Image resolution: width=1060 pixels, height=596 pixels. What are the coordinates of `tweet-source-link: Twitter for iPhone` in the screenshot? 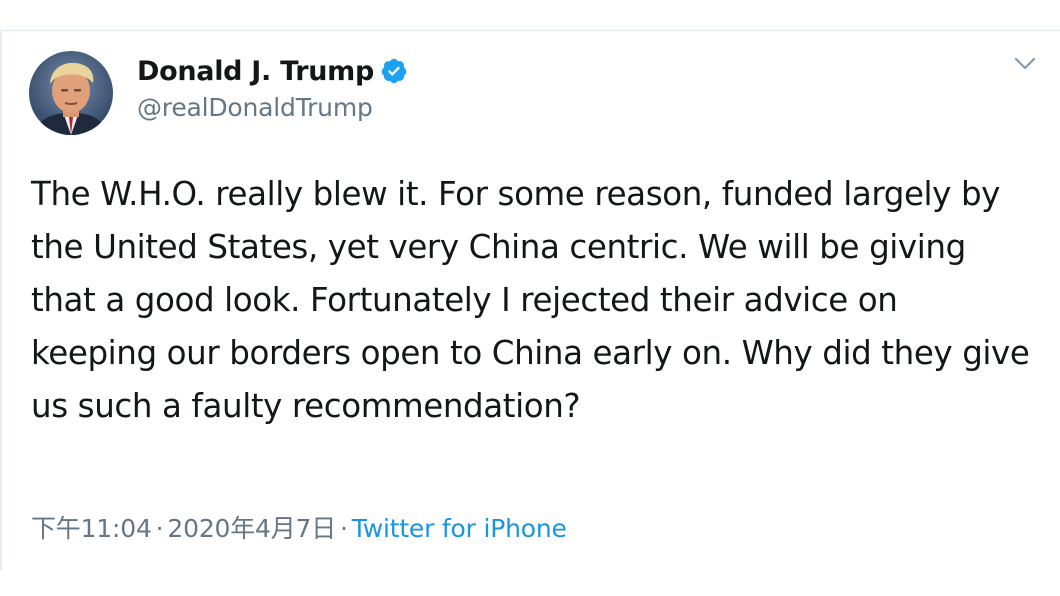 It's located at (459, 528).